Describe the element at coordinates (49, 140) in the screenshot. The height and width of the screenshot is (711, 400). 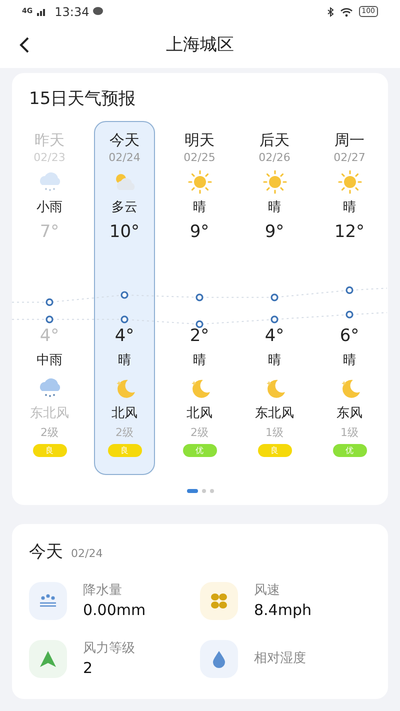
I see `day-label: 昨天` at that location.